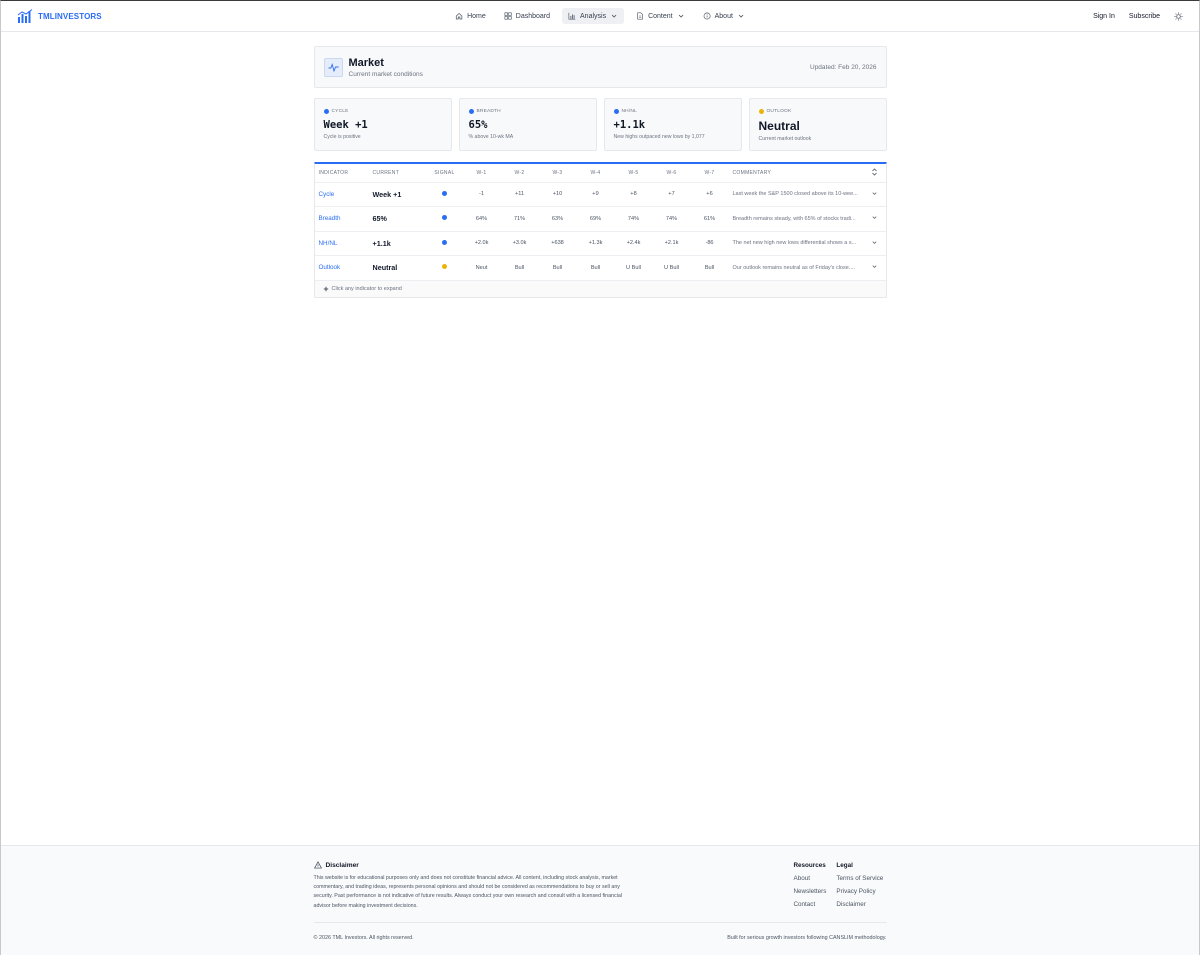  I want to click on card-value: +1.1k, so click(629, 125).